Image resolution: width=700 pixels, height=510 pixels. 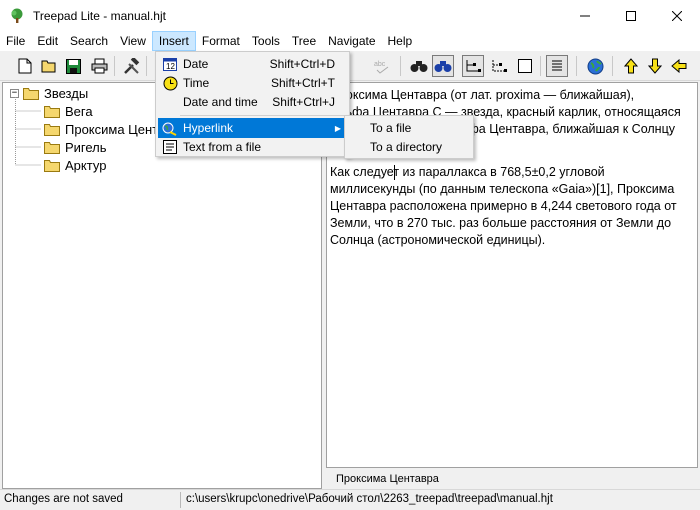 I want to click on find-next-button, so click(x=443, y=66).